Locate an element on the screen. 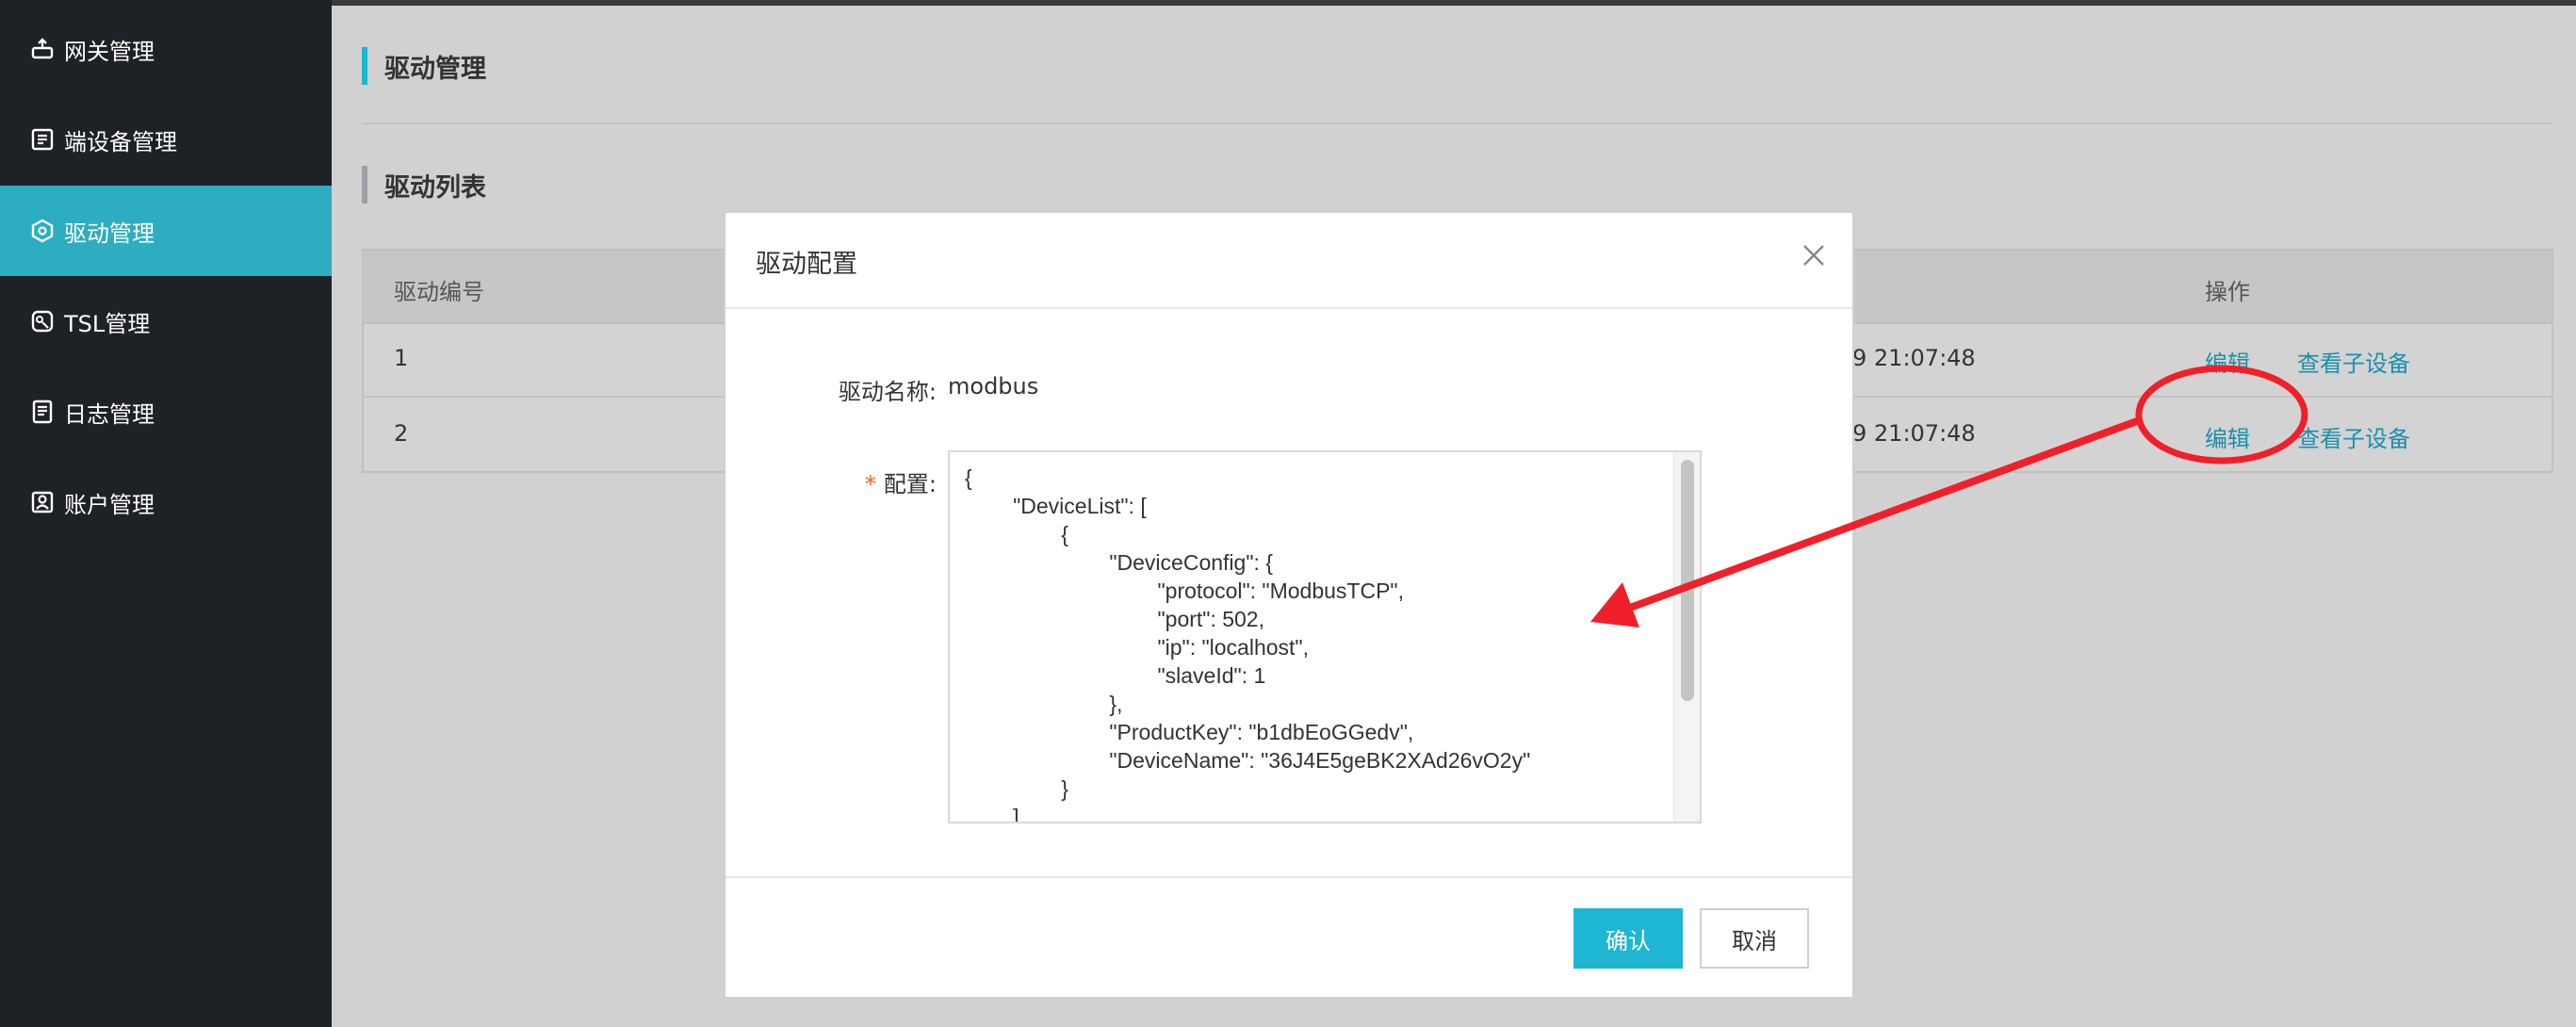 This screenshot has width=2576, height=1027. driver-icon is located at coordinates (42, 231).